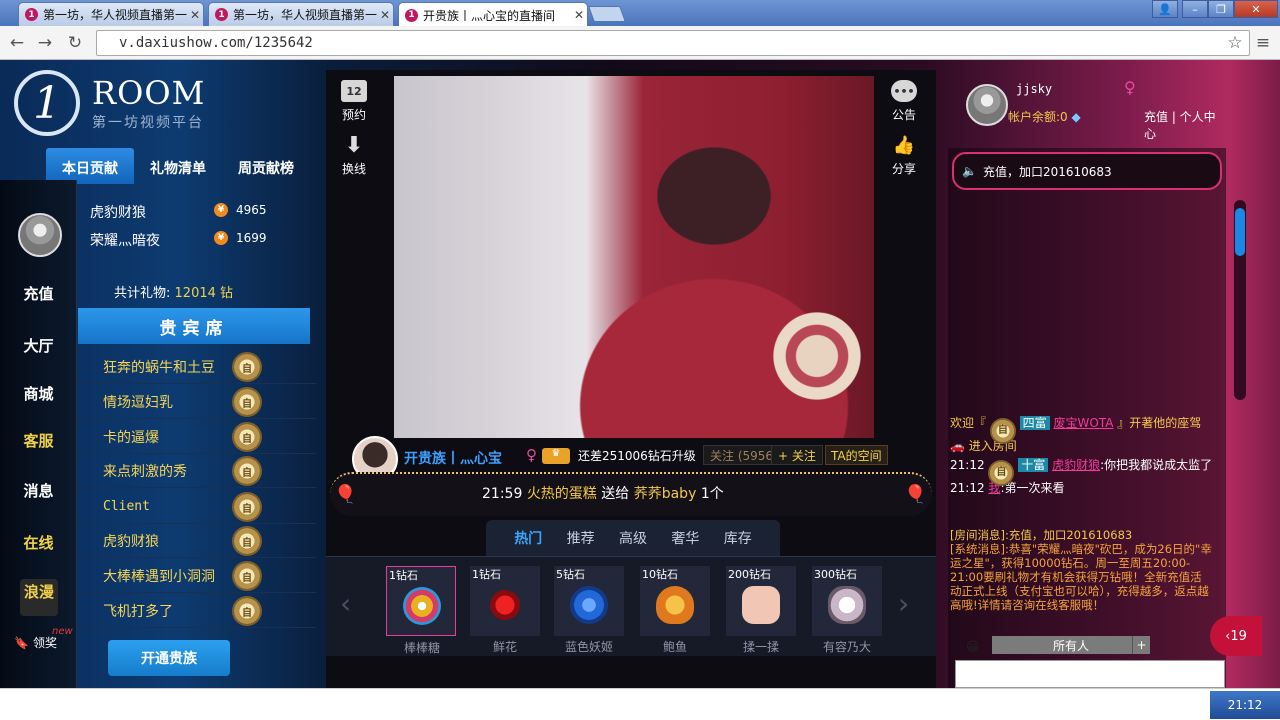 The image size is (1280, 720). What do you see at coordinates (1083, 446) in the screenshot?
I see `chat-line2: 🚗 进入房间` at bounding box center [1083, 446].